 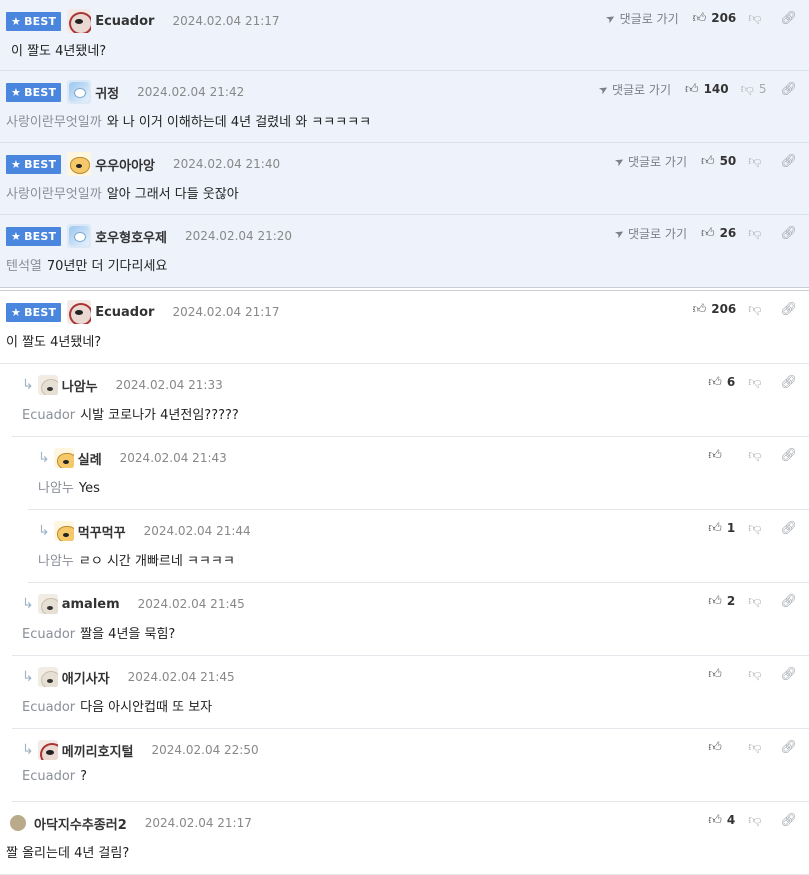 What do you see at coordinates (68, 853) in the screenshot?
I see `comment-text: 짤 올리는데 4년 걸림?` at bounding box center [68, 853].